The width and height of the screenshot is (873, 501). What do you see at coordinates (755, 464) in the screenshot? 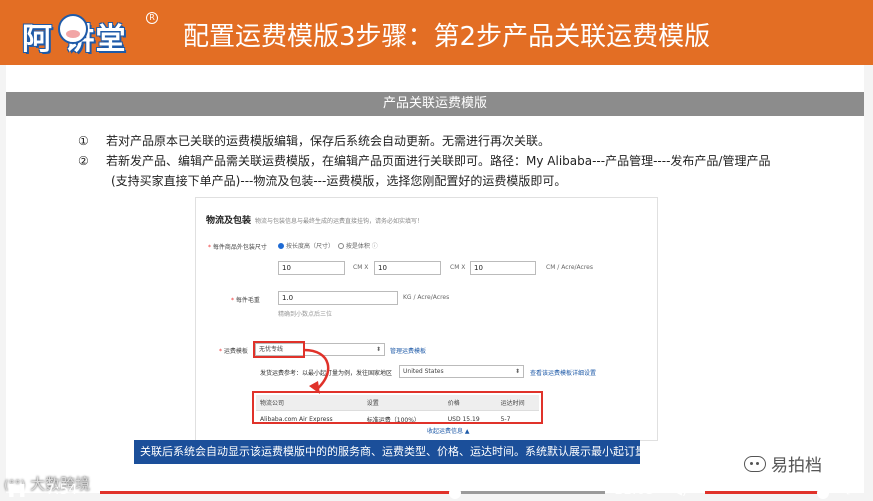
I see `wechat-icon` at bounding box center [755, 464].